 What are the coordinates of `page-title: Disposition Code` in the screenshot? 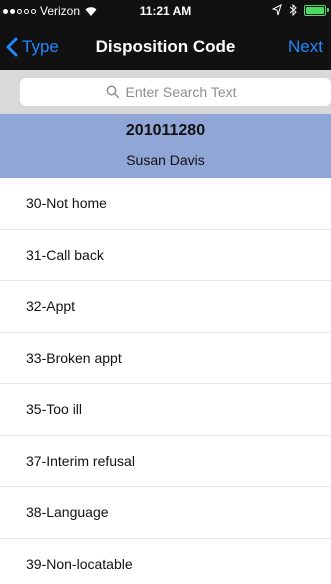 It's located at (165, 46).